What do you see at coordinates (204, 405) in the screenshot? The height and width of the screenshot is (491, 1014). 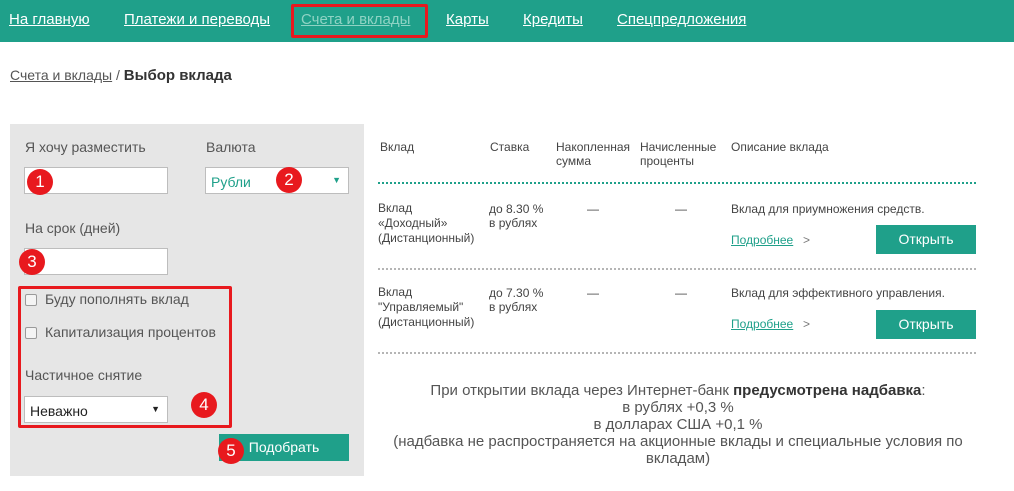 I see `step-badge-4: 4` at bounding box center [204, 405].